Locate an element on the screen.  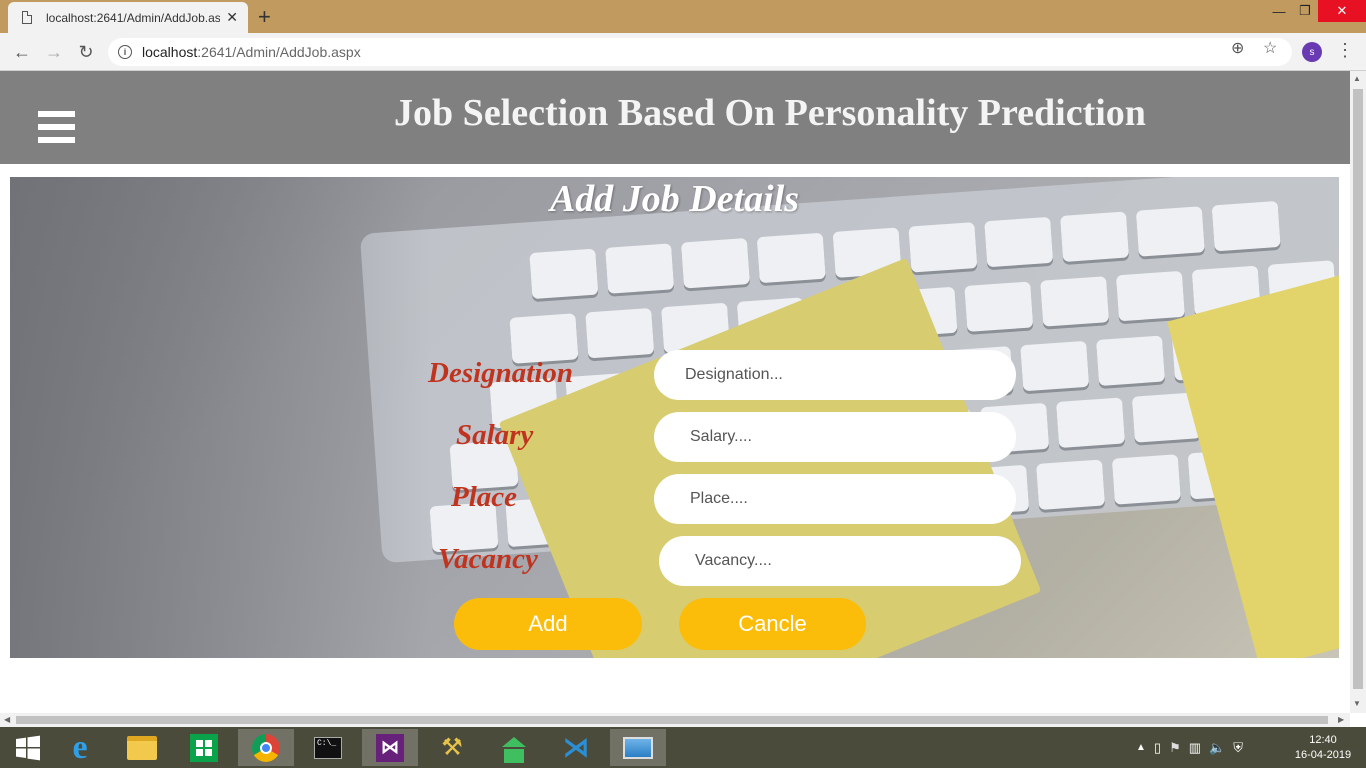
visual-studio-icon: ⋈ is located at coordinates (390, 747).